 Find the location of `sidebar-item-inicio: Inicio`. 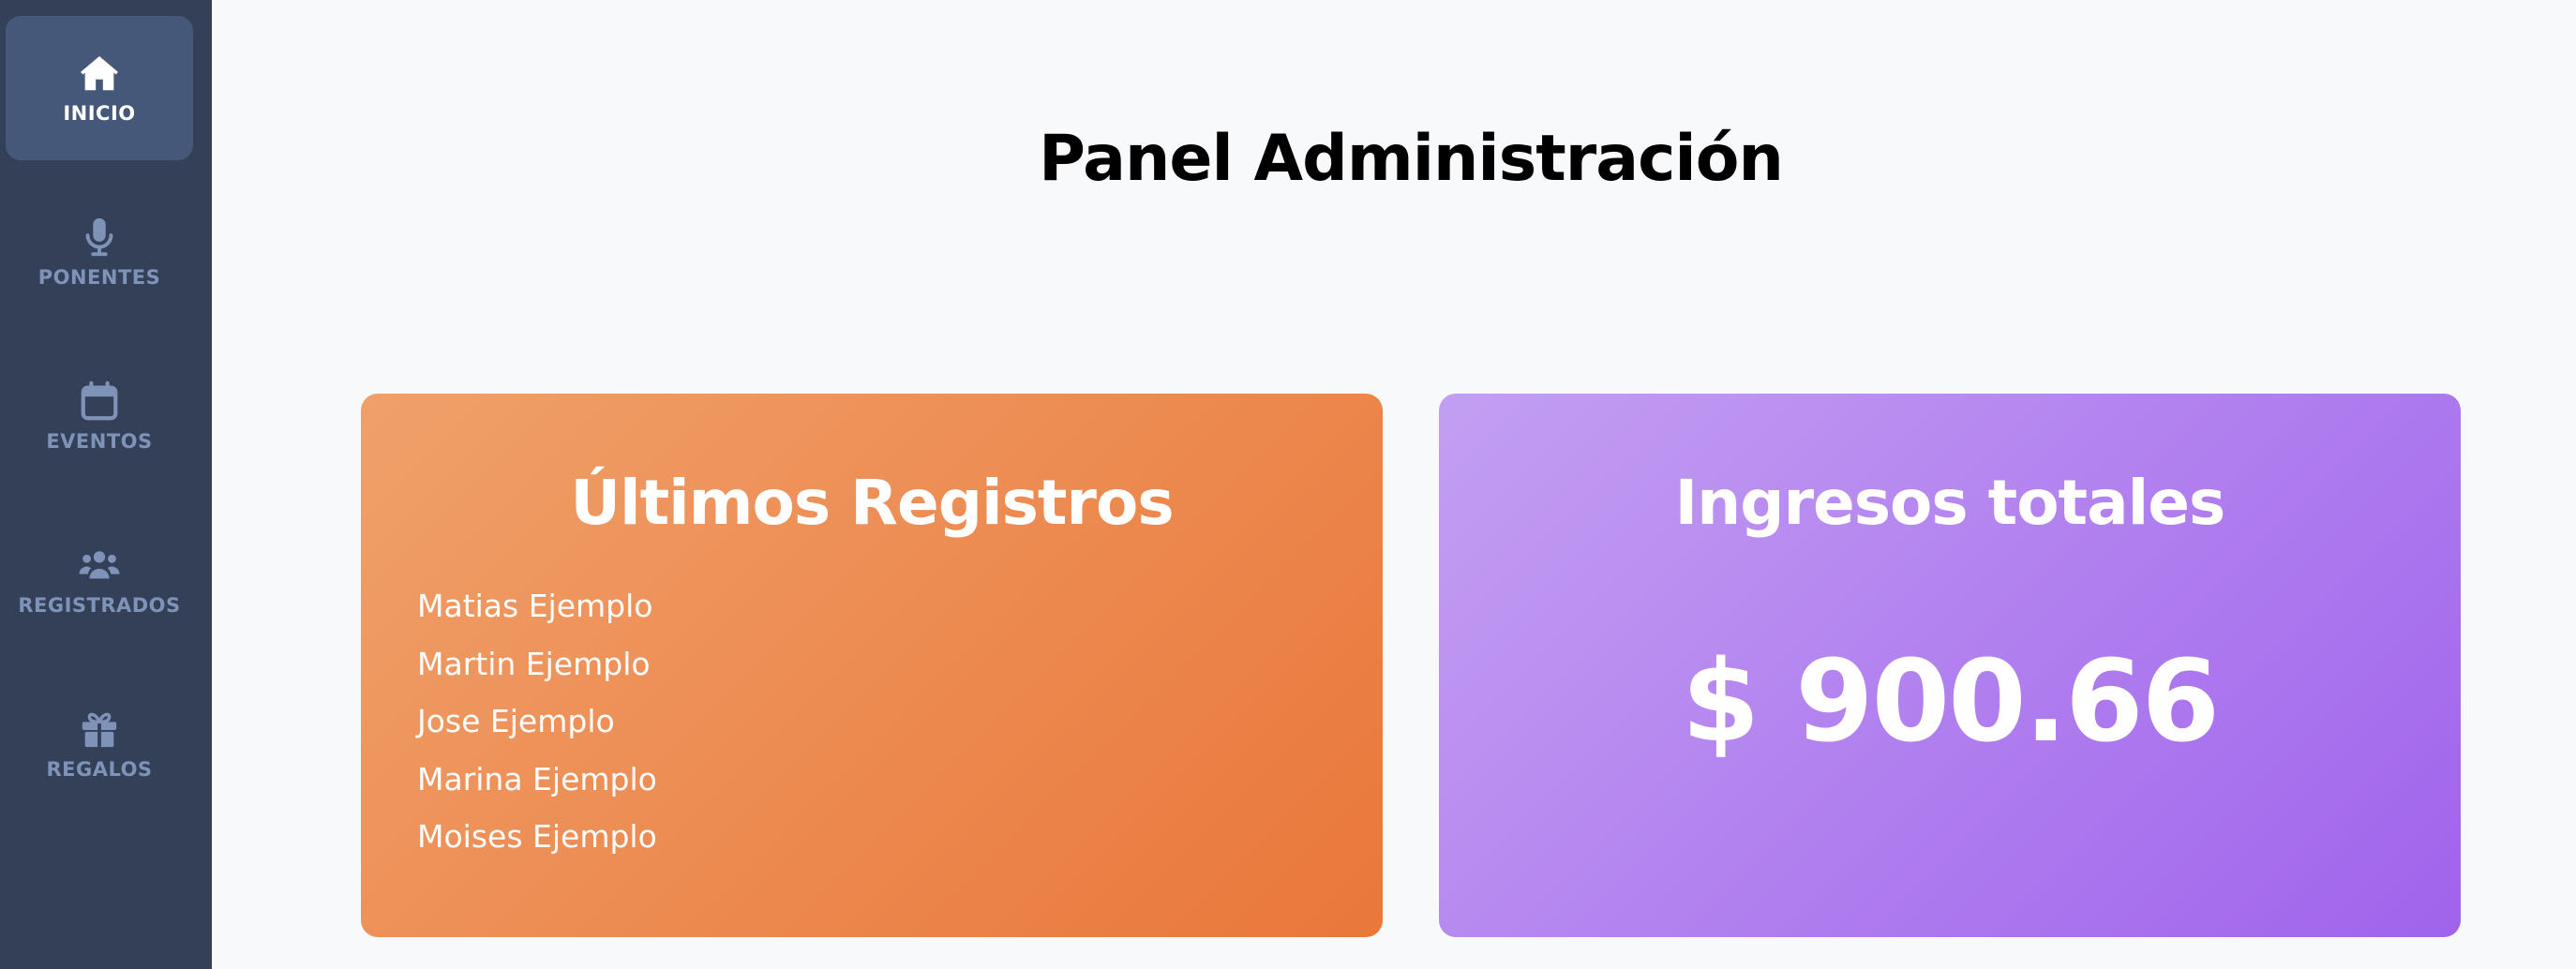

sidebar-item-inicio: Inicio is located at coordinates (100, 88).